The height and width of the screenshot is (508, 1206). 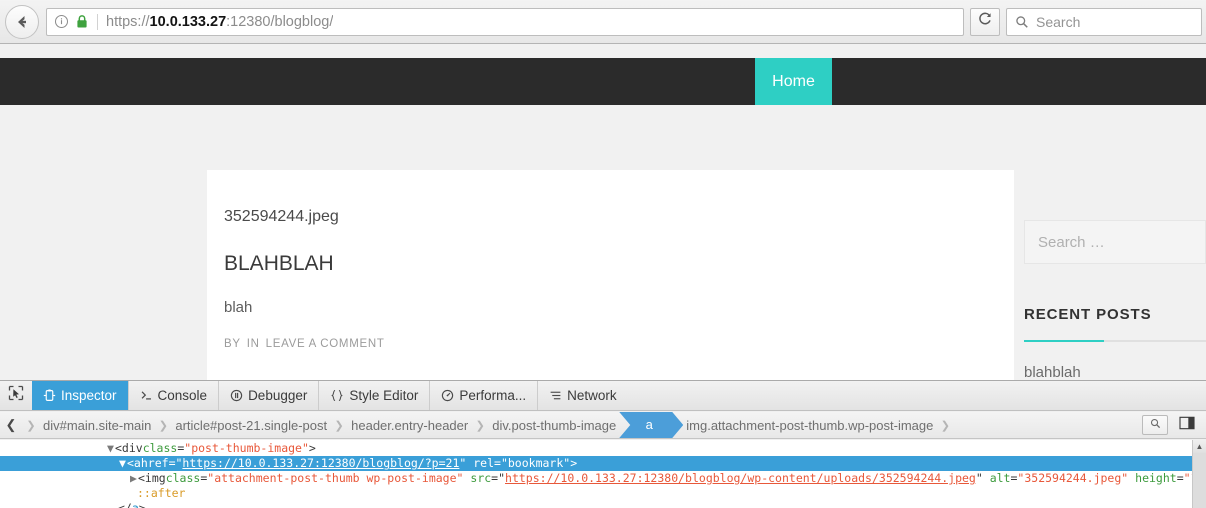 I want to click on url-scheme: https://, so click(x=128, y=21).